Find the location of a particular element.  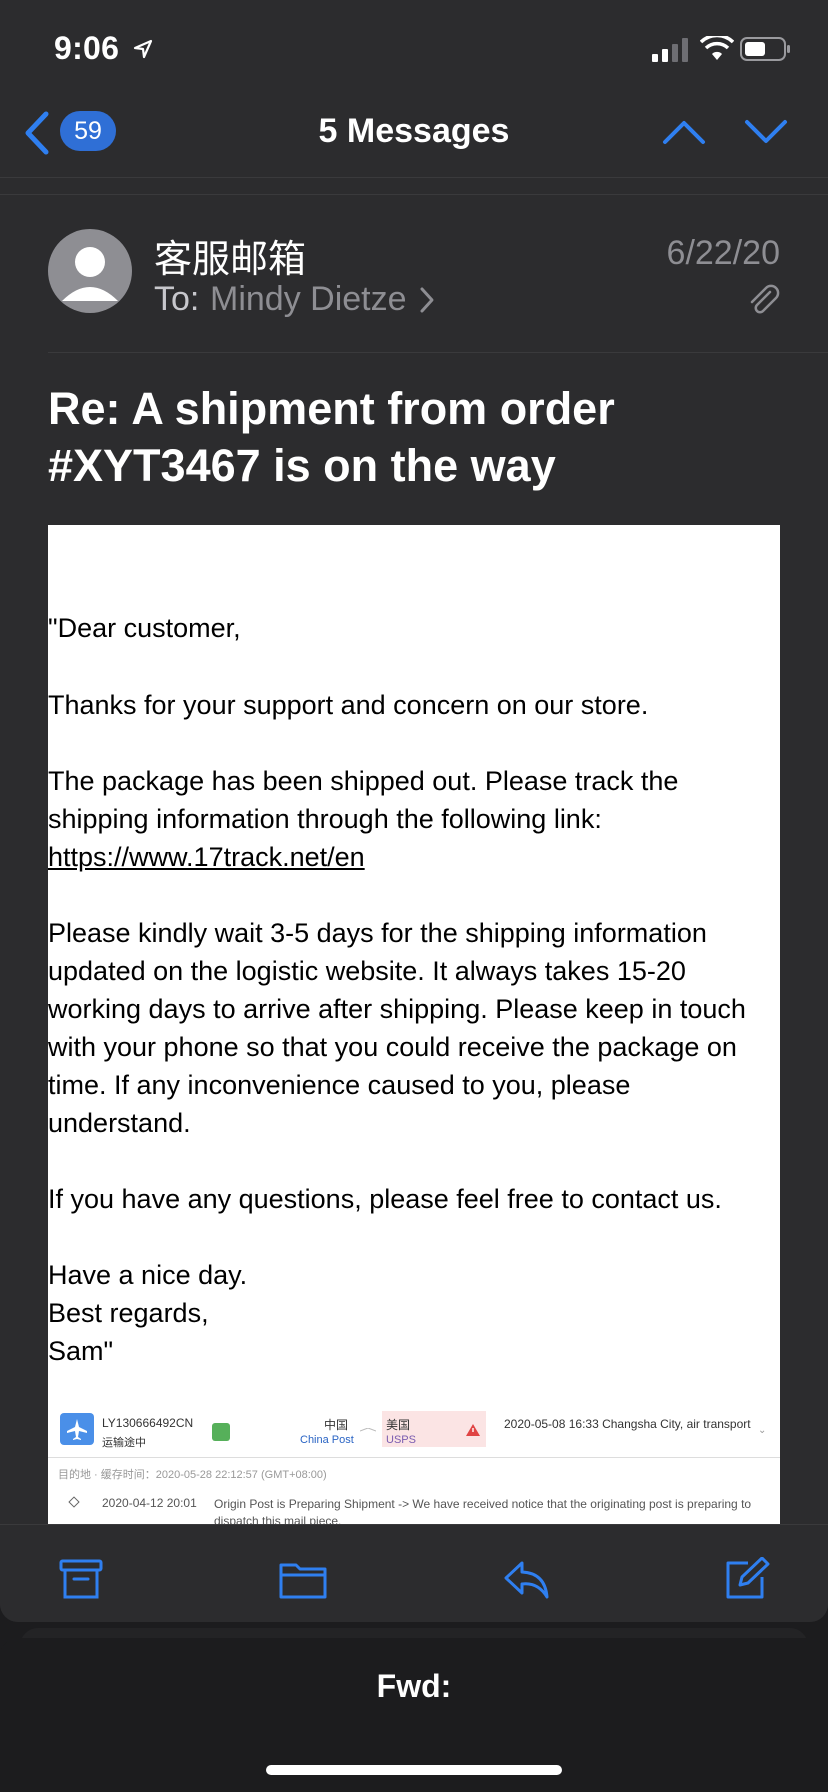

destination-country: 美国 is located at coordinates (398, 1425).